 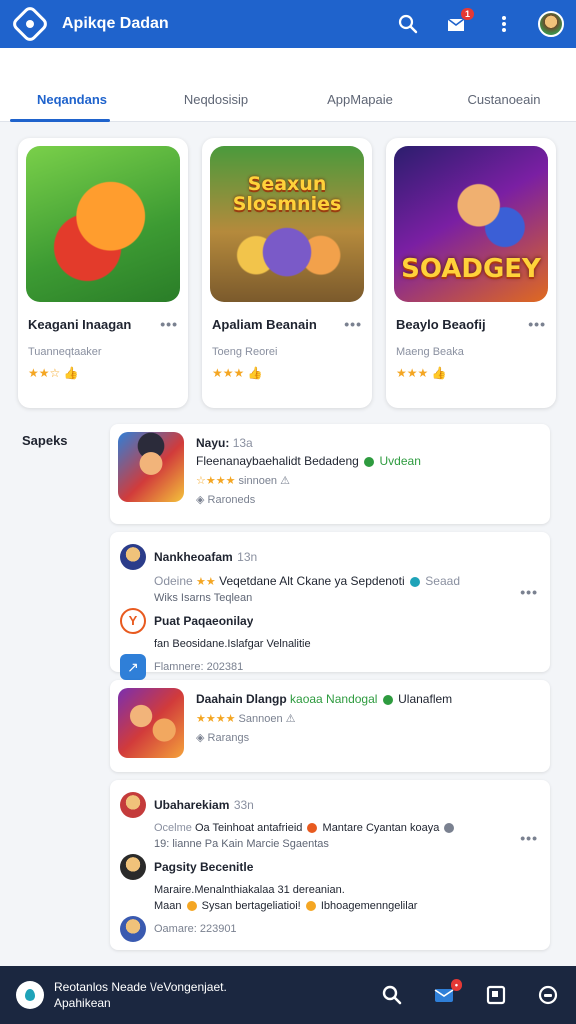 What do you see at coordinates (471, 224) in the screenshot?
I see `app-thumbnail: SOADGEY` at bounding box center [471, 224].